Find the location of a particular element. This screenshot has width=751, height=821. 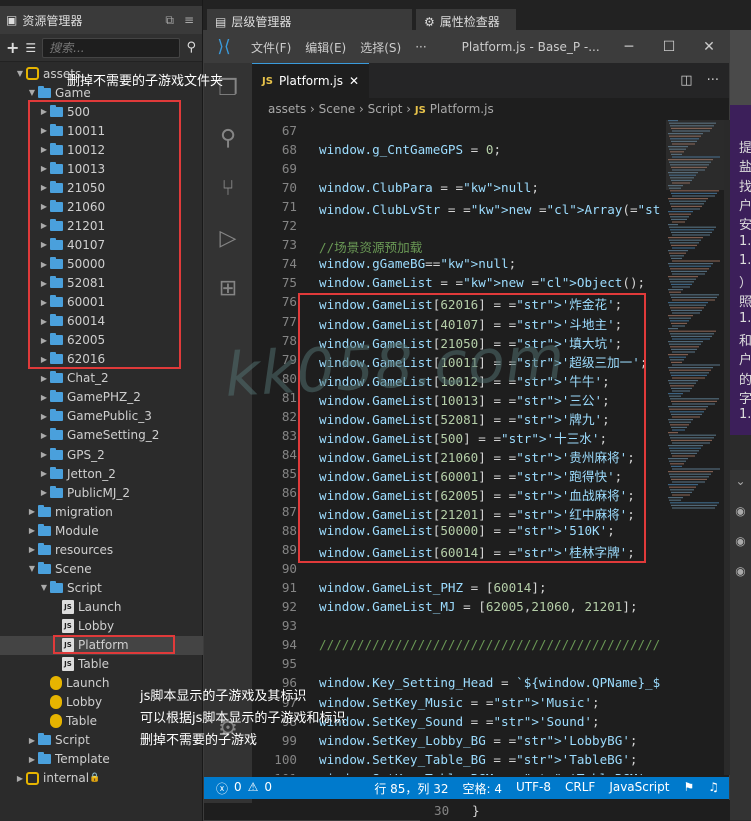

tree-item: ▶ Template is located at coordinates (101, 759).